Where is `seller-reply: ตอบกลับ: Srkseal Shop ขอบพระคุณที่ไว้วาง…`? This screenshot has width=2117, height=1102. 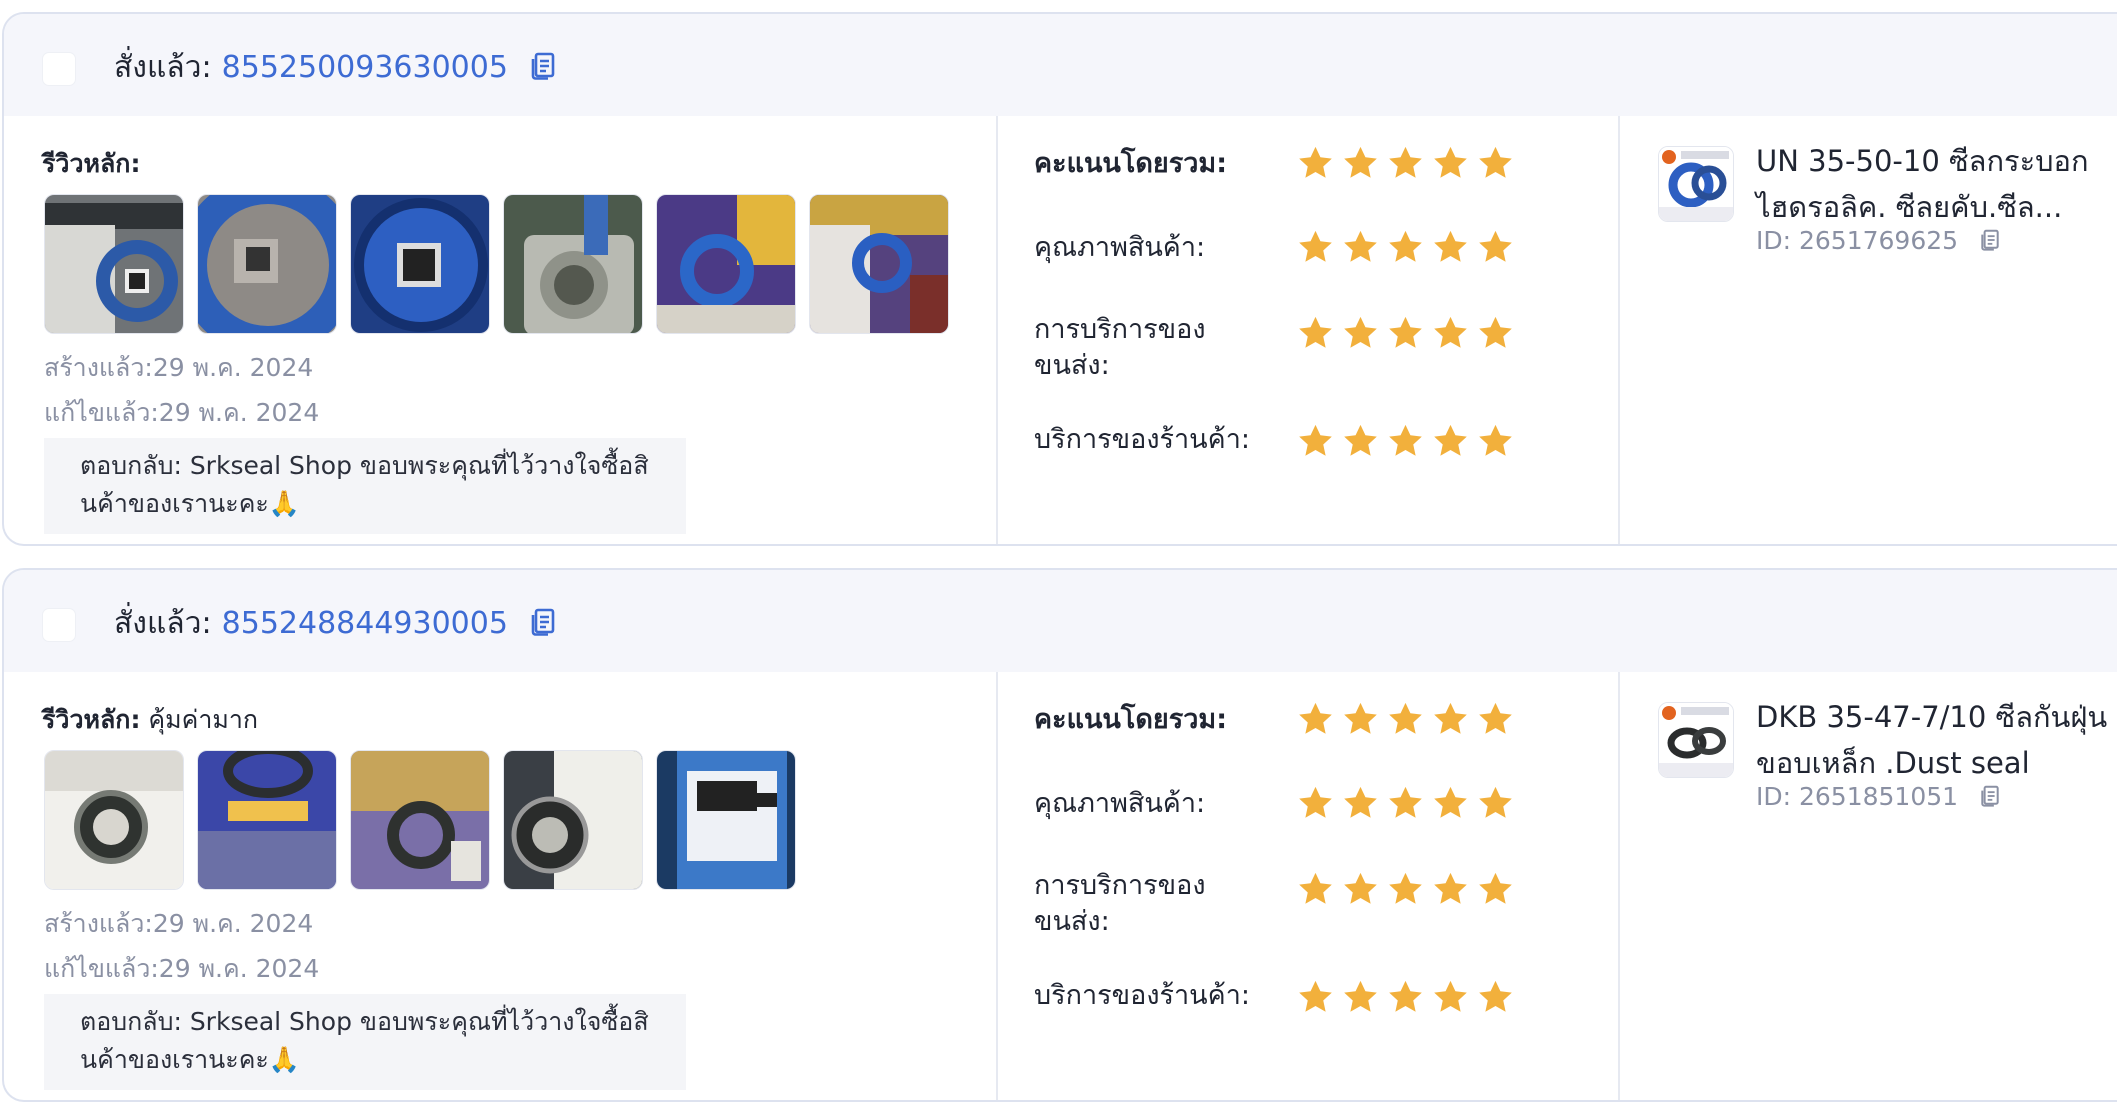
seller-reply: ตอบกลับ: Srkseal Shop ขอบพระคุณที่ไว้วาง… is located at coordinates (365, 486).